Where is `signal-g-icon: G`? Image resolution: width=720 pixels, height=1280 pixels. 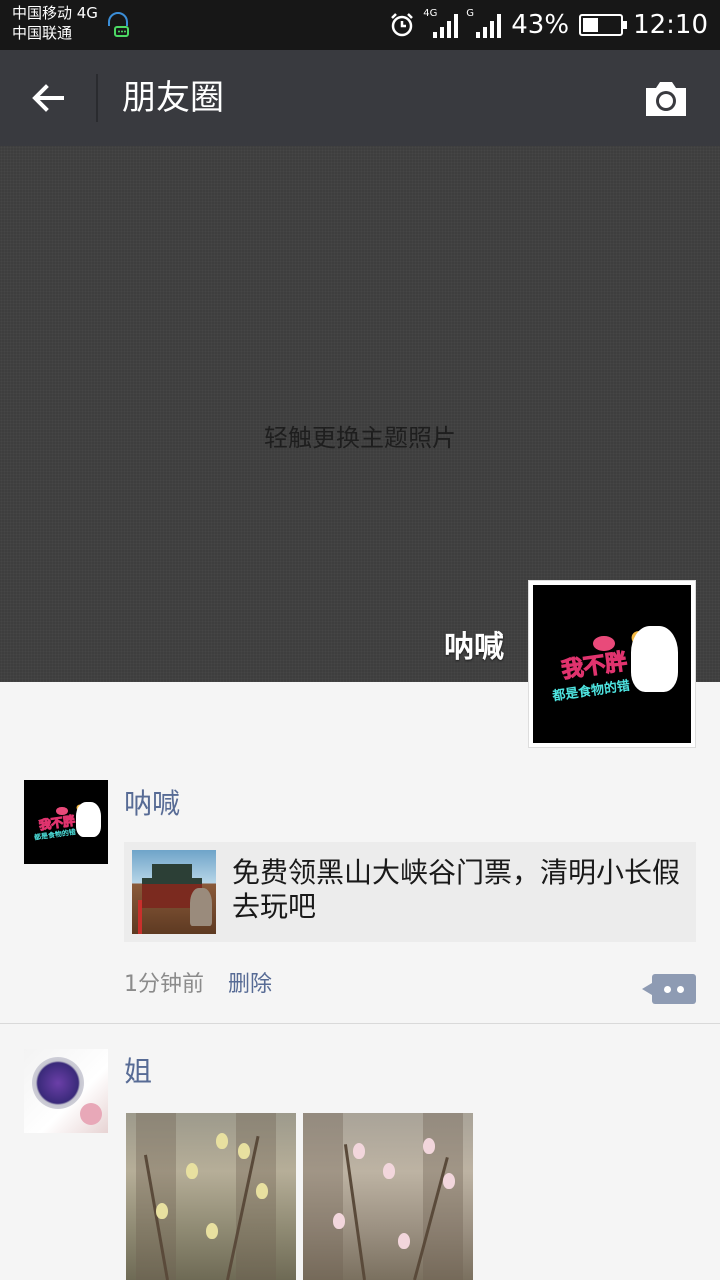
signal-g-icon: G is located at coordinates (484, 23).